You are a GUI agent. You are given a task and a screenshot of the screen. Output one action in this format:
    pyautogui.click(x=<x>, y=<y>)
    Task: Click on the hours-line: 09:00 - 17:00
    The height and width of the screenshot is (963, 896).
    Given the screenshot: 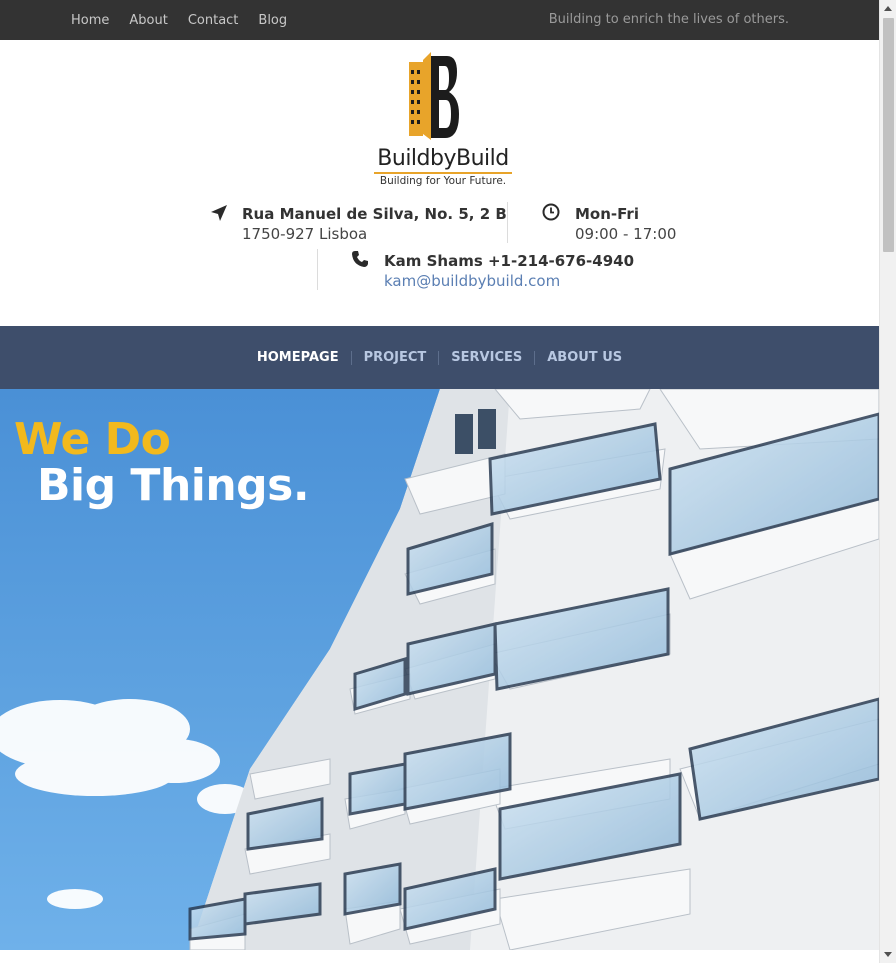 What is the action you would take?
    pyautogui.click(x=626, y=234)
    